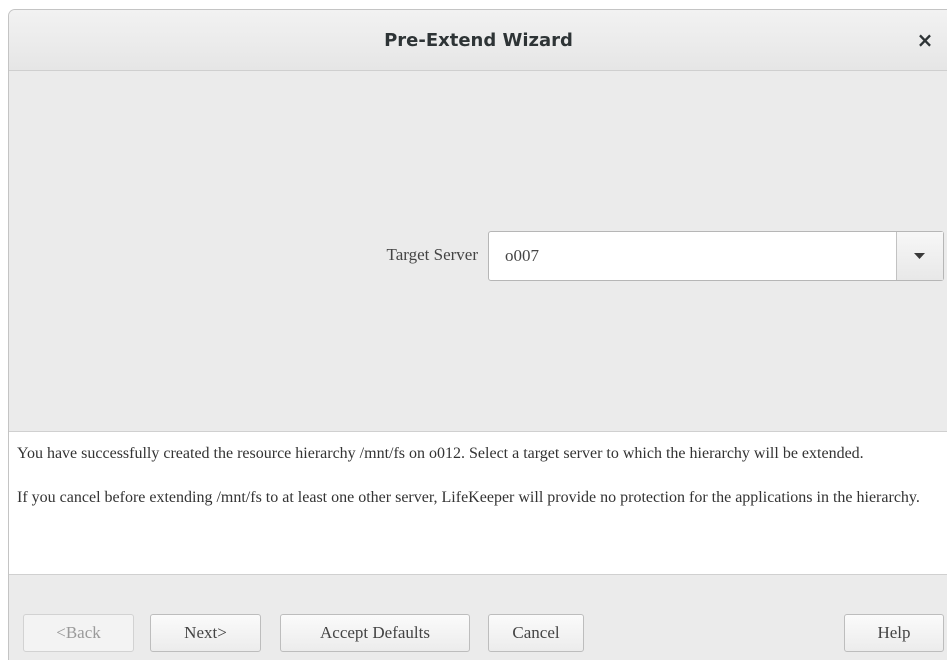  What do you see at coordinates (925, 40) in the screenshot?
I see `close-icon: ×` at bounding box center [925, 40].